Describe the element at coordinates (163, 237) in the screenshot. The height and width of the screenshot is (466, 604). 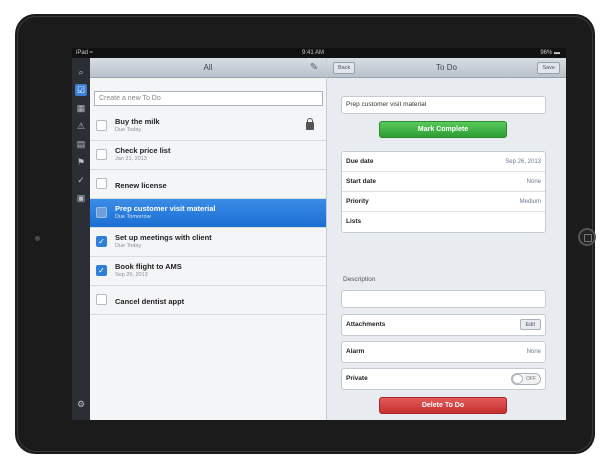
I see `todo-title: Set up meetings with client` at that location.